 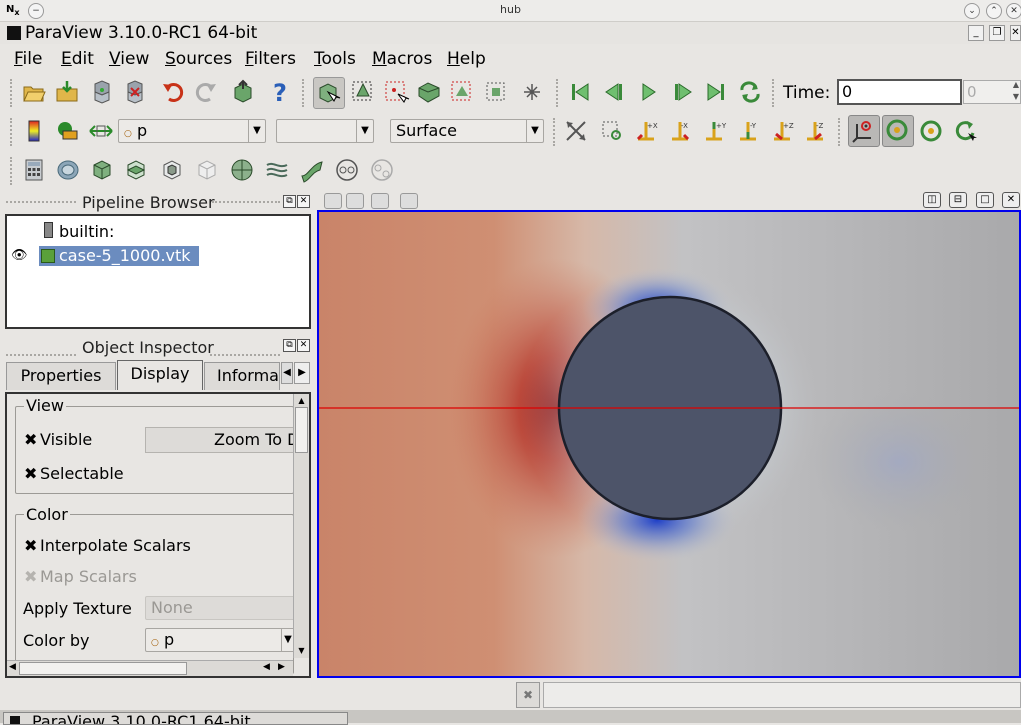 What do you see at coordinates (303, 201) in the screenshot?
I see `close-panel-button: ✕` at bounding box center [303, 201].